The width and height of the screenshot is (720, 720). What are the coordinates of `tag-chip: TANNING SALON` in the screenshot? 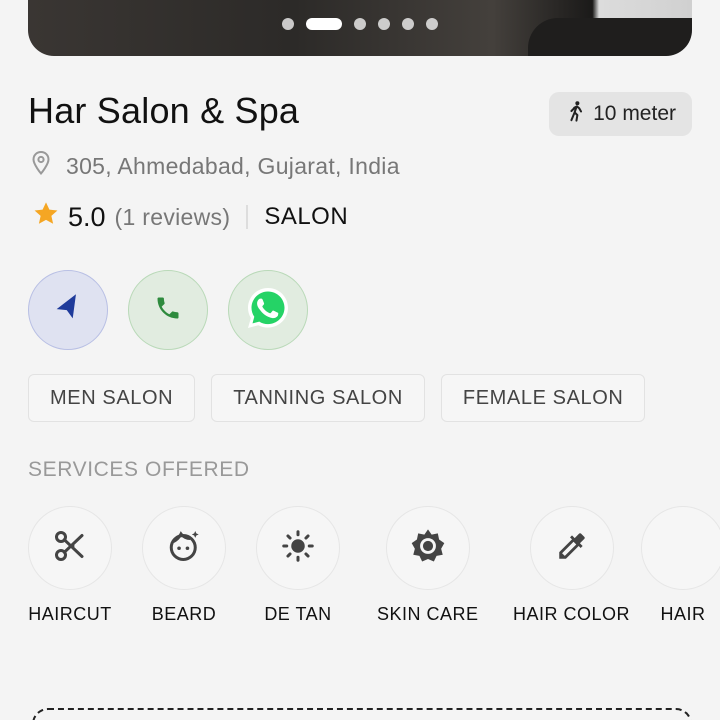 It's located at (318, 398).